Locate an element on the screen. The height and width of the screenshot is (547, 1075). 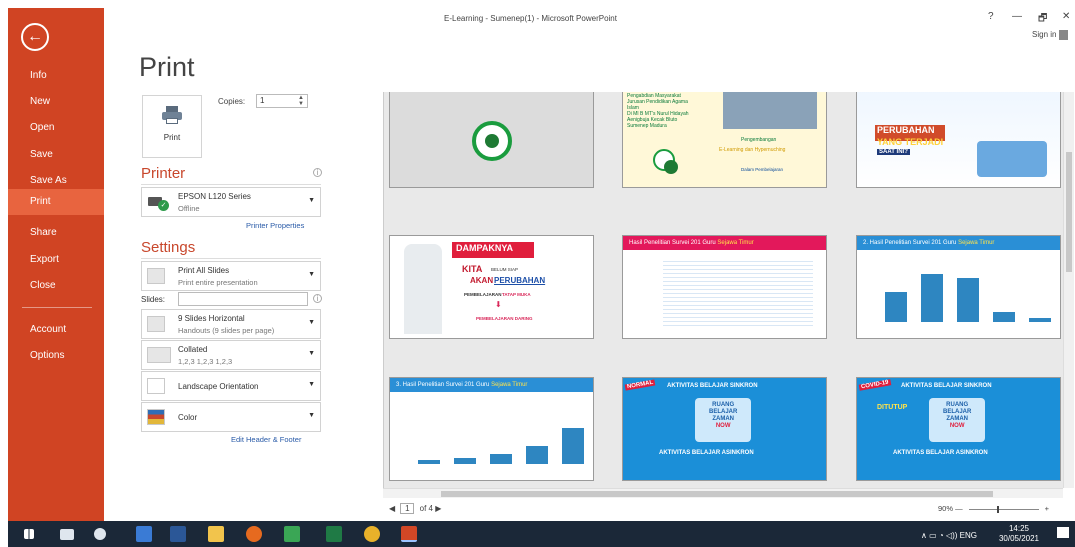
nav-item-share: Share is located at coordinates (56, 233).